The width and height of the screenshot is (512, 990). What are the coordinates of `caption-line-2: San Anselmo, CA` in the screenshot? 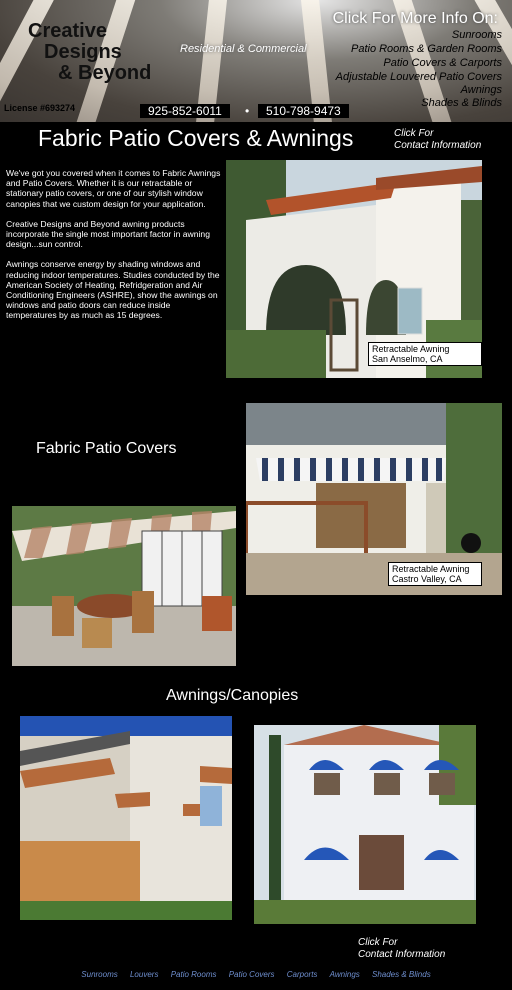 It's located at (407, 359).